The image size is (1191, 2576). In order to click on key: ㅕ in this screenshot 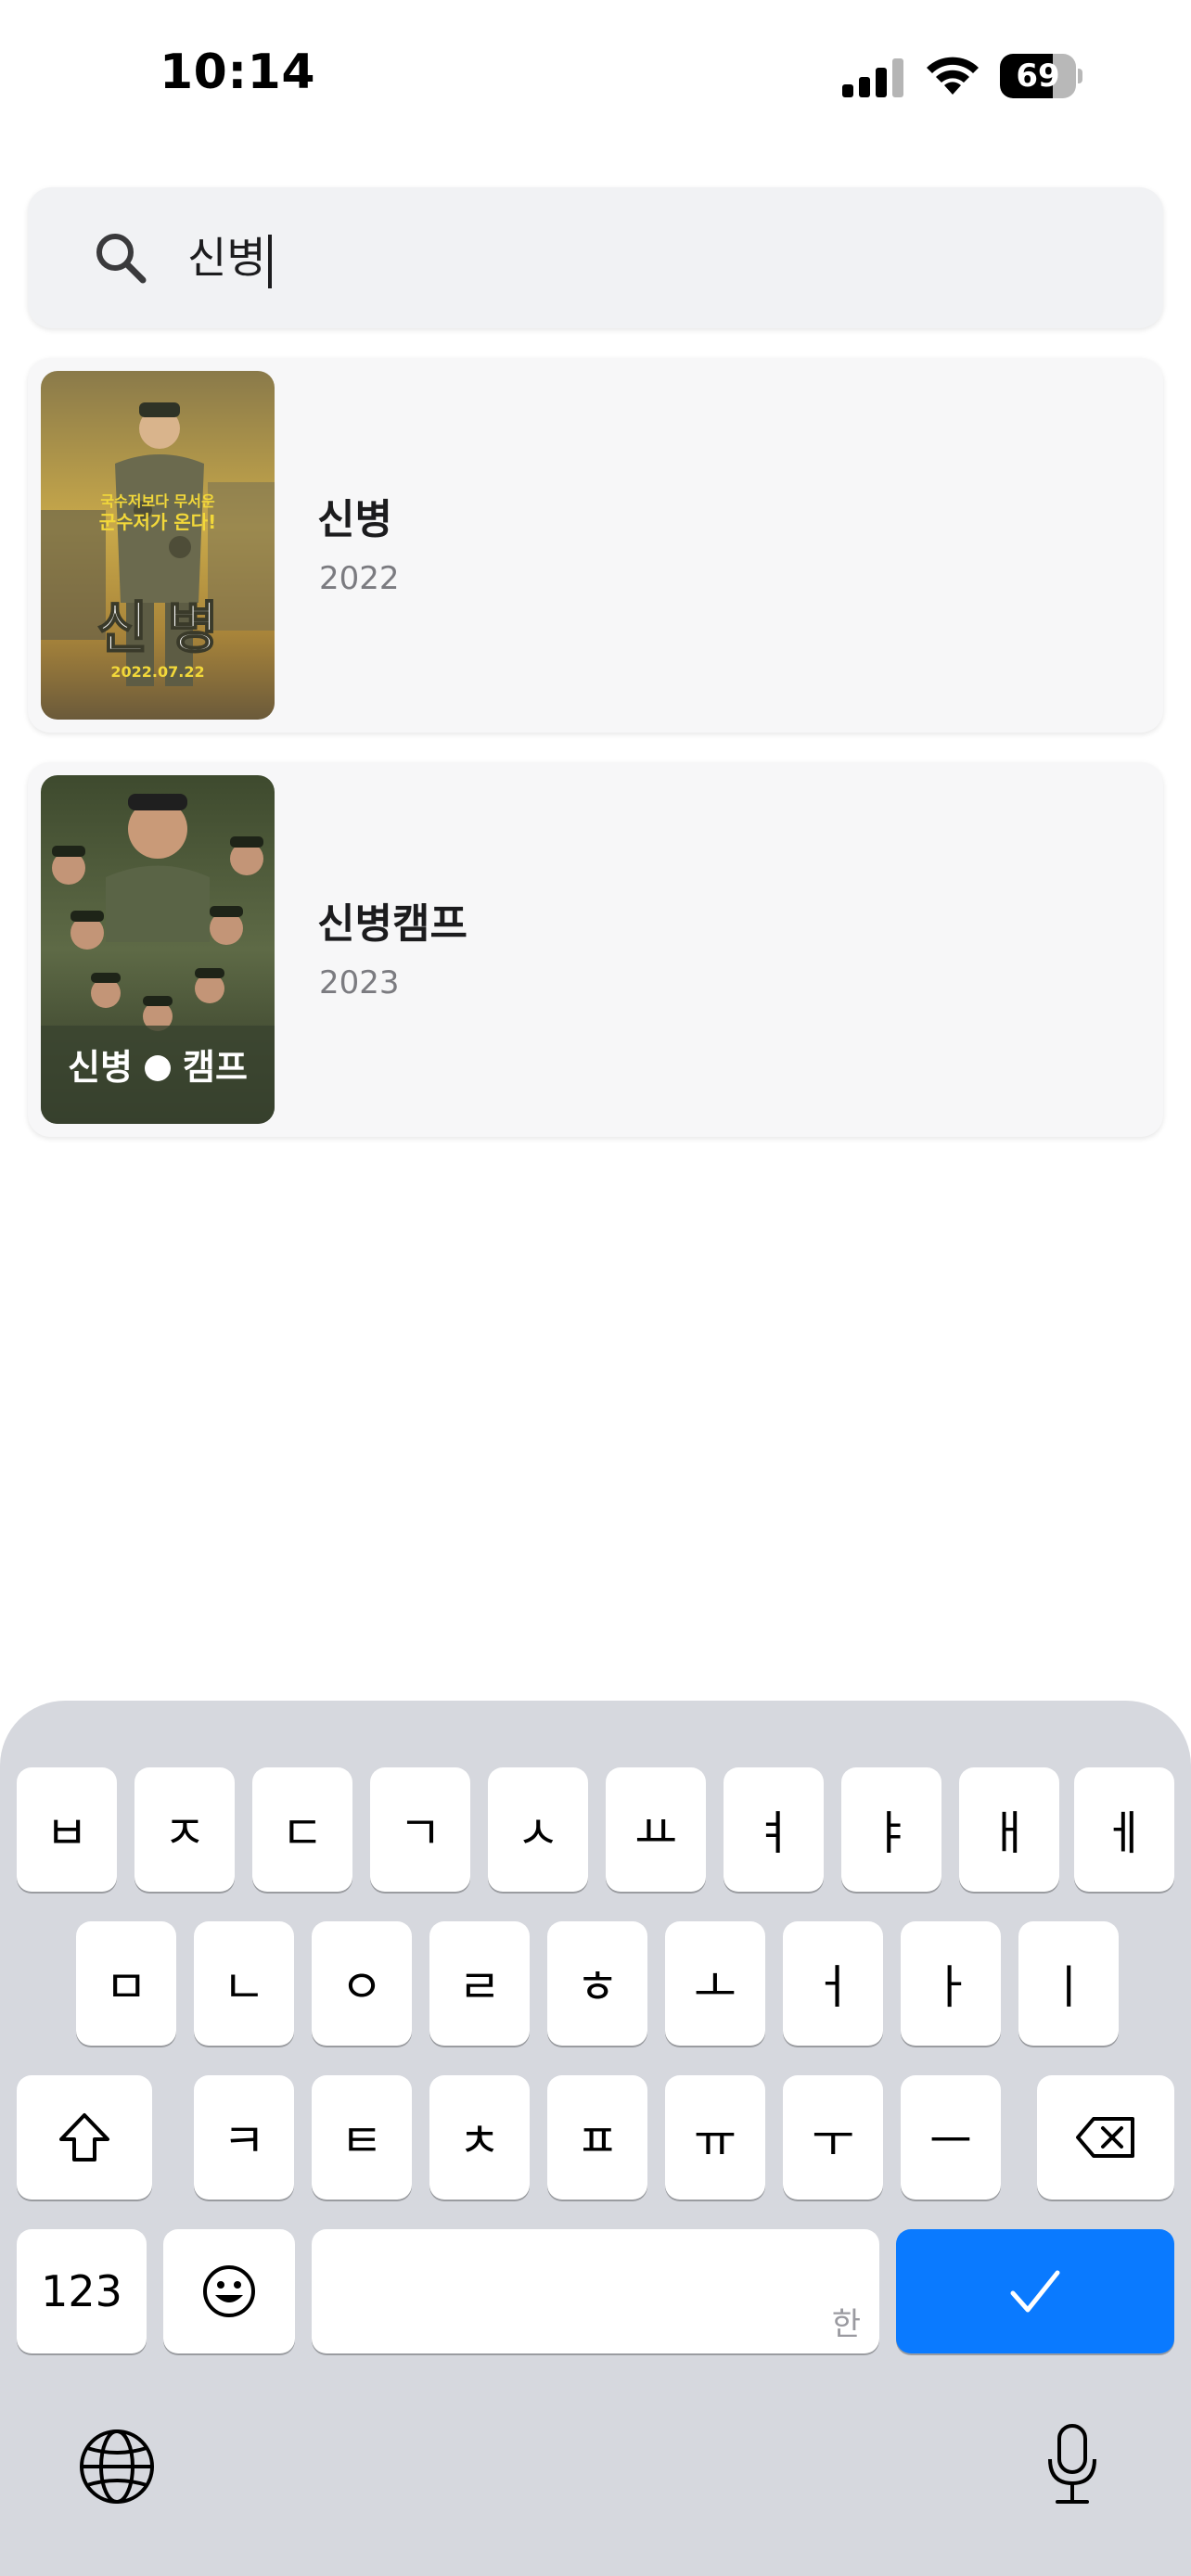, I will do `click(774, 1829)`.